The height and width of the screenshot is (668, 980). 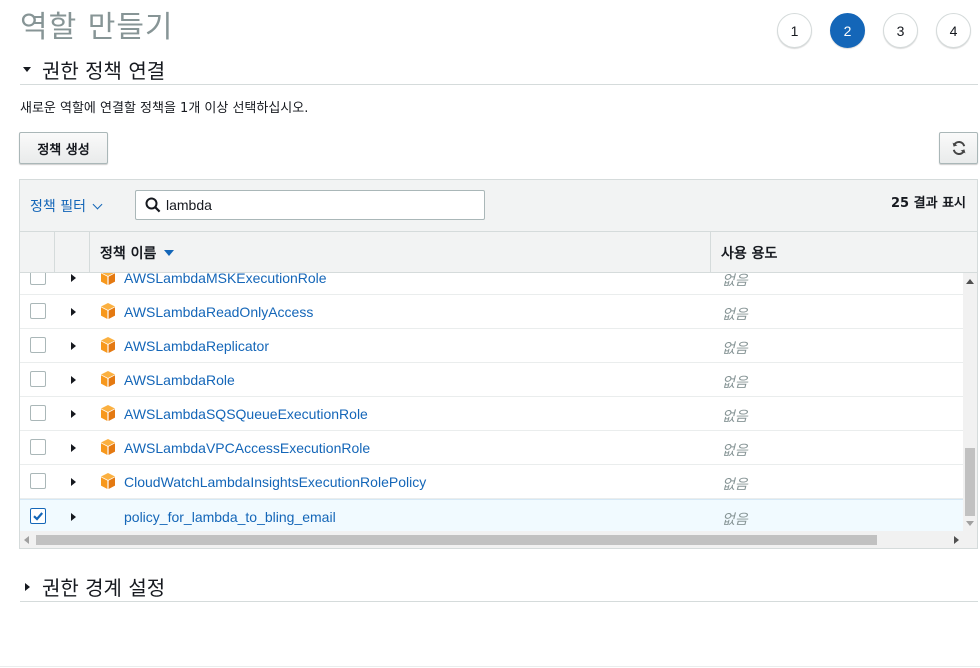 What do you see at coordinates (847, 30) in the screenshot?
I see `step-2: 2` at bounding box center [847, 30].